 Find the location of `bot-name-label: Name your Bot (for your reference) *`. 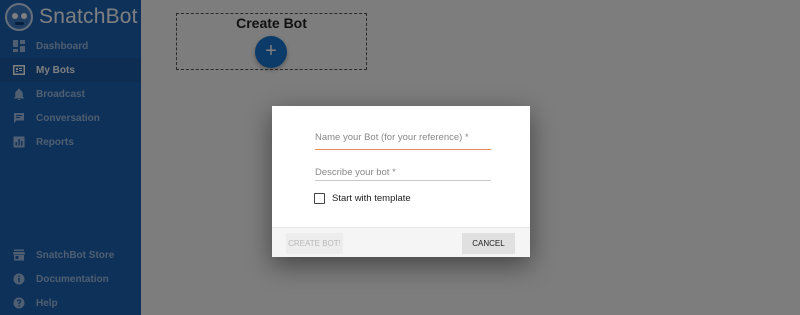

bot-name-label: Name your Bot (for your reference) * is located at coordinates (392, 137).